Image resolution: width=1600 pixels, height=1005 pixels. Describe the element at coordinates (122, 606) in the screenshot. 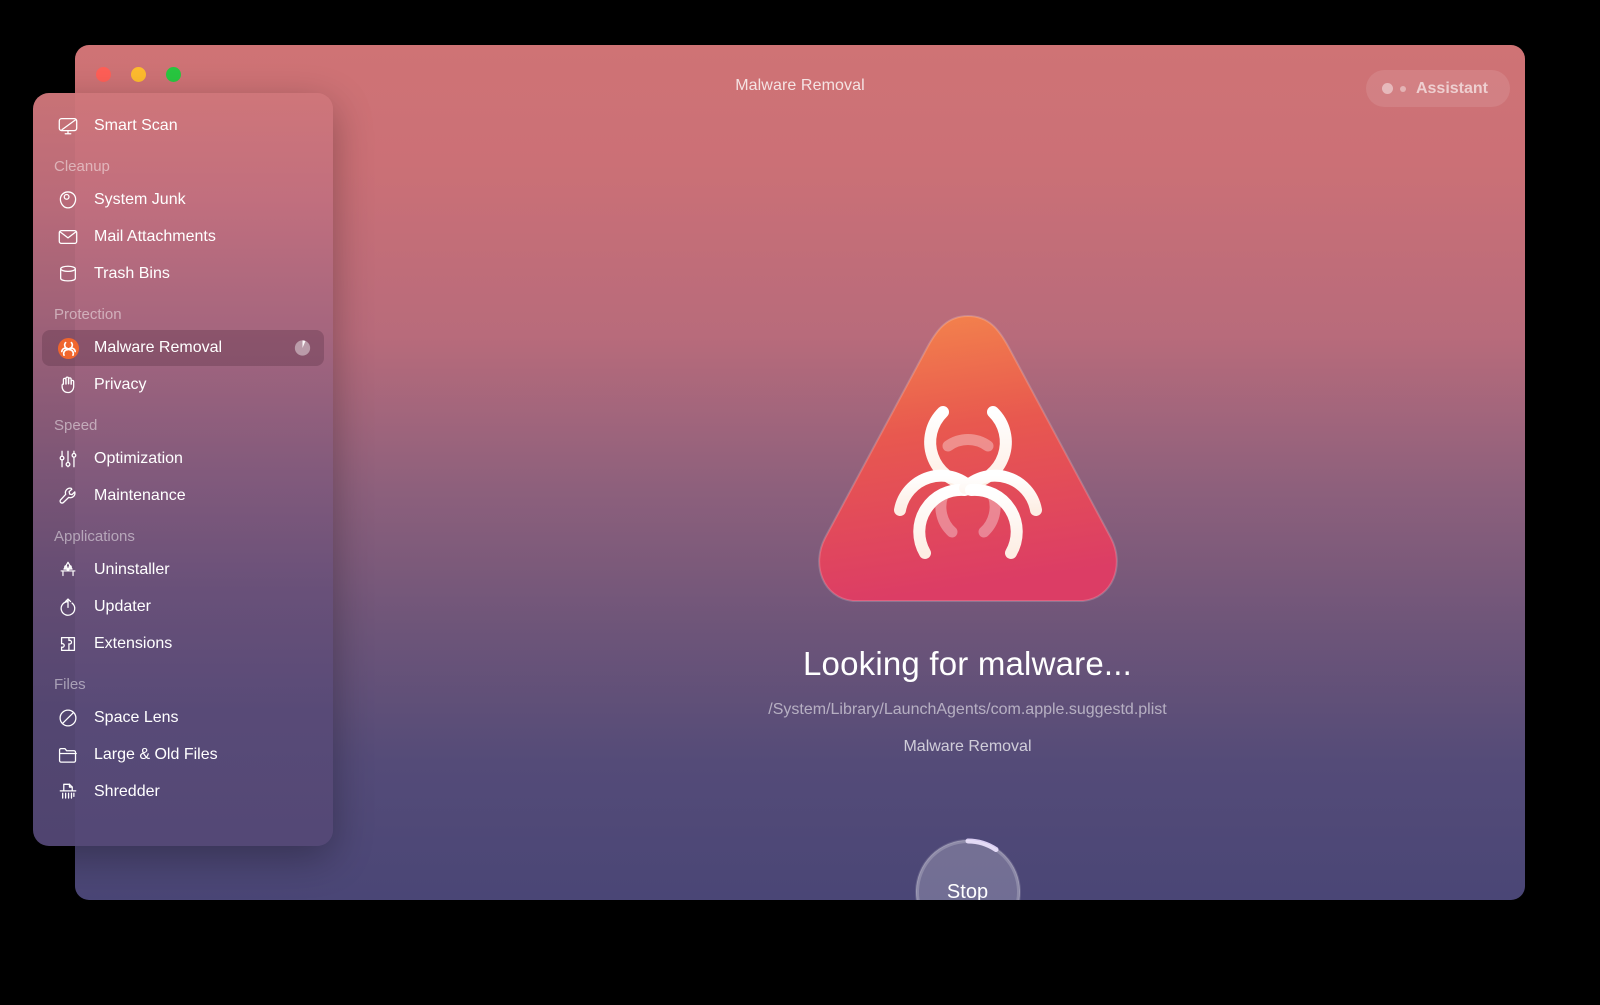

I see `sidebar-item-label: Updater` at that location.